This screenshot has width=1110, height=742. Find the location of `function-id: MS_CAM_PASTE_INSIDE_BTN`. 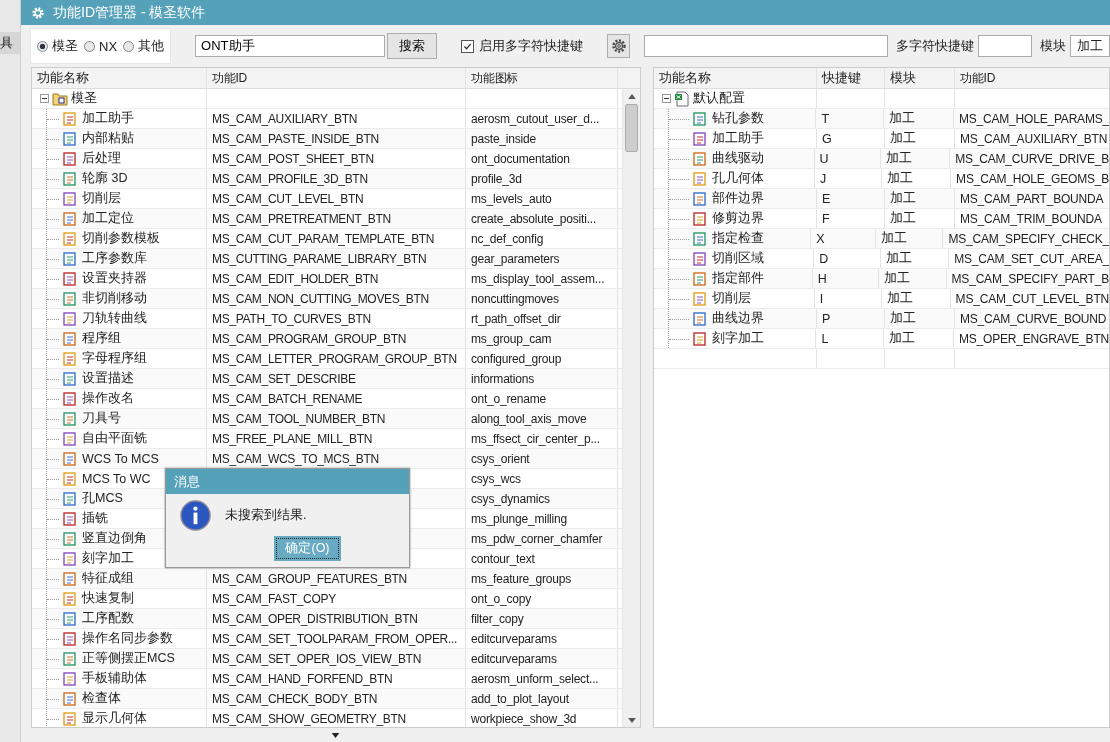

function-id: MS_CAM_PASTE_INSIDE_BTN is located at coordinates (295, 138).